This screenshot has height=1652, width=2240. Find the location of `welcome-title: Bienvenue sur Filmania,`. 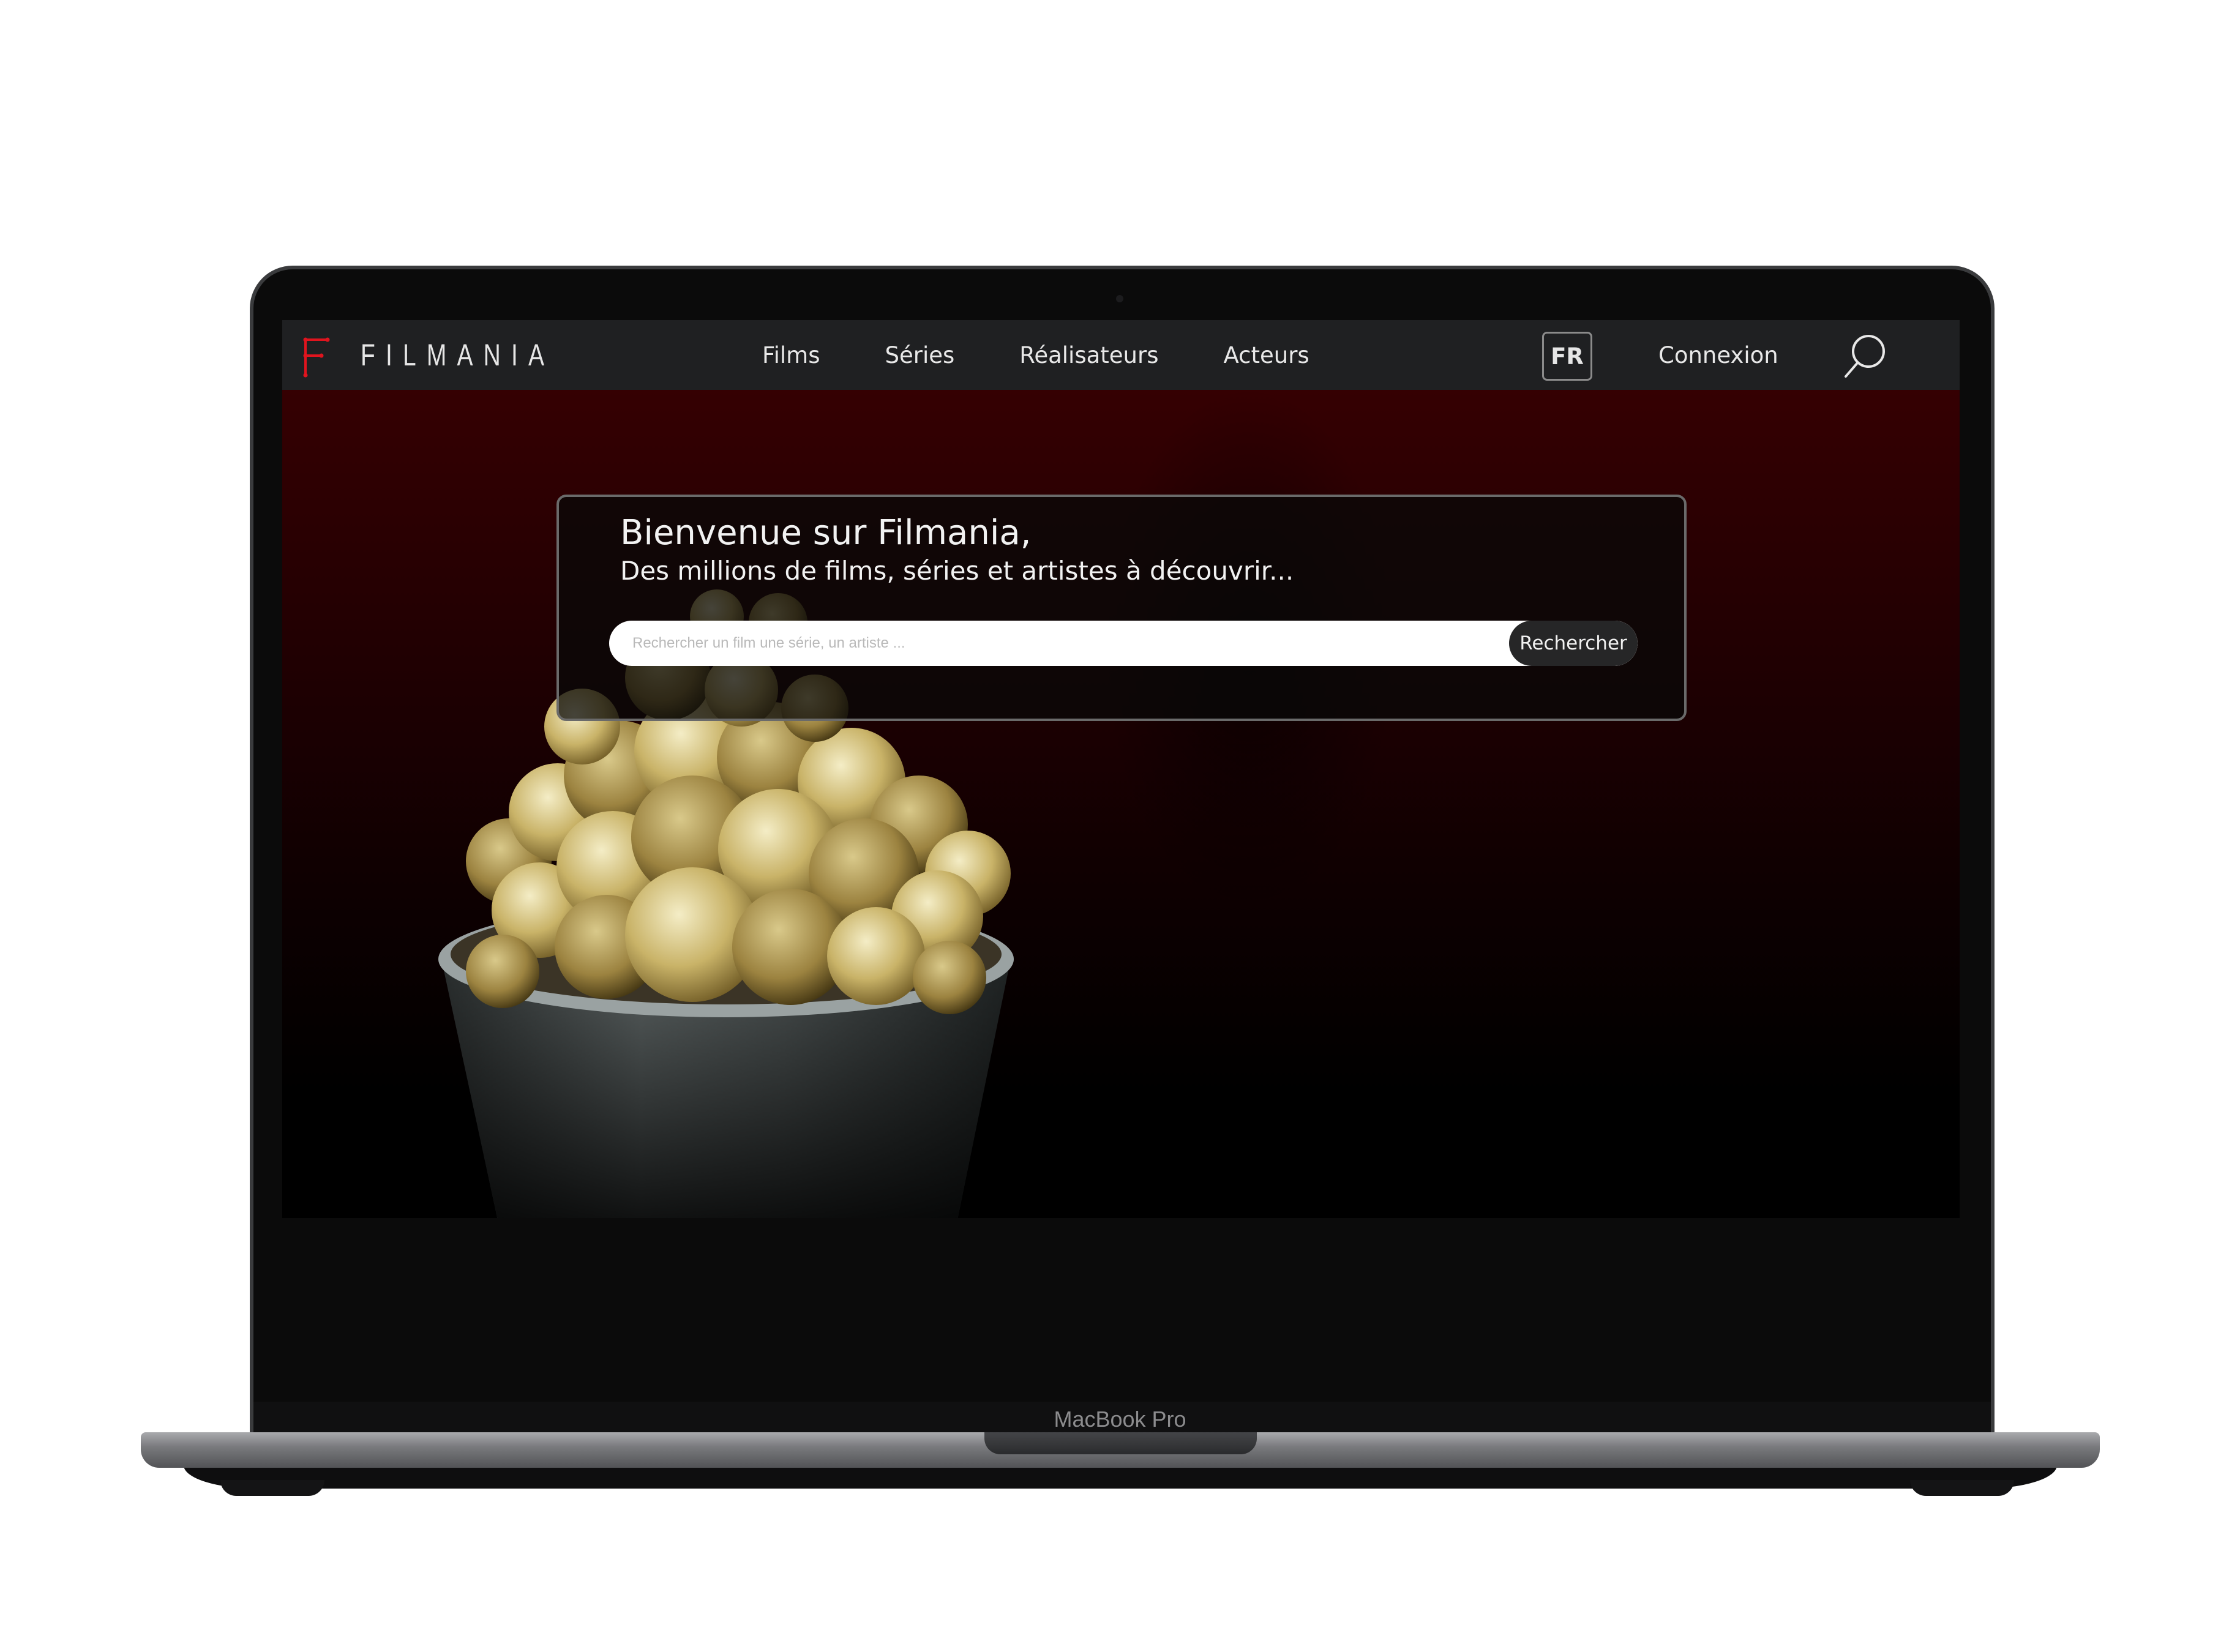

welcome-title: Bienvenue sur Filmania, is located at coordinates (826, 533).